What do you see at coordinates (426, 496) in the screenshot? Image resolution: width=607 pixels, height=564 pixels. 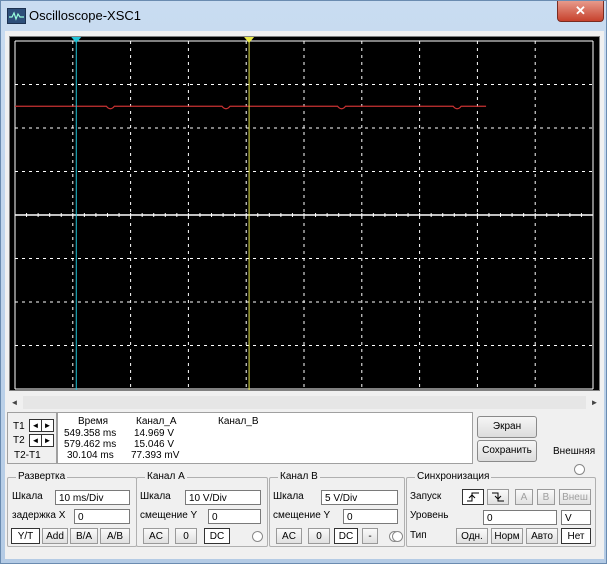 I see `trigger-edge-label: Запуск` at bounding box center [426, 496].